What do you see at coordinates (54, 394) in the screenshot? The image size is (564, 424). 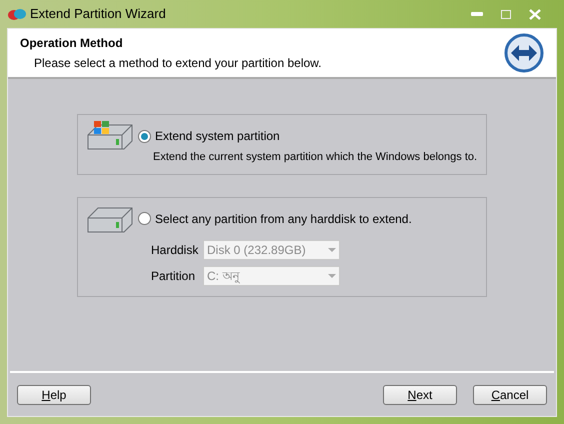 I see `dialog-button: Help` at bounding box center [54, 394].